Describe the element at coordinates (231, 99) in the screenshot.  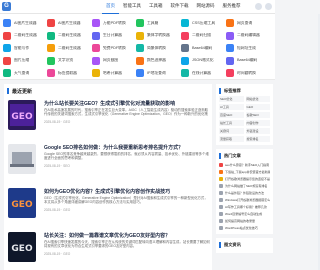
I see `tag-chip: SEO优化` at that location.